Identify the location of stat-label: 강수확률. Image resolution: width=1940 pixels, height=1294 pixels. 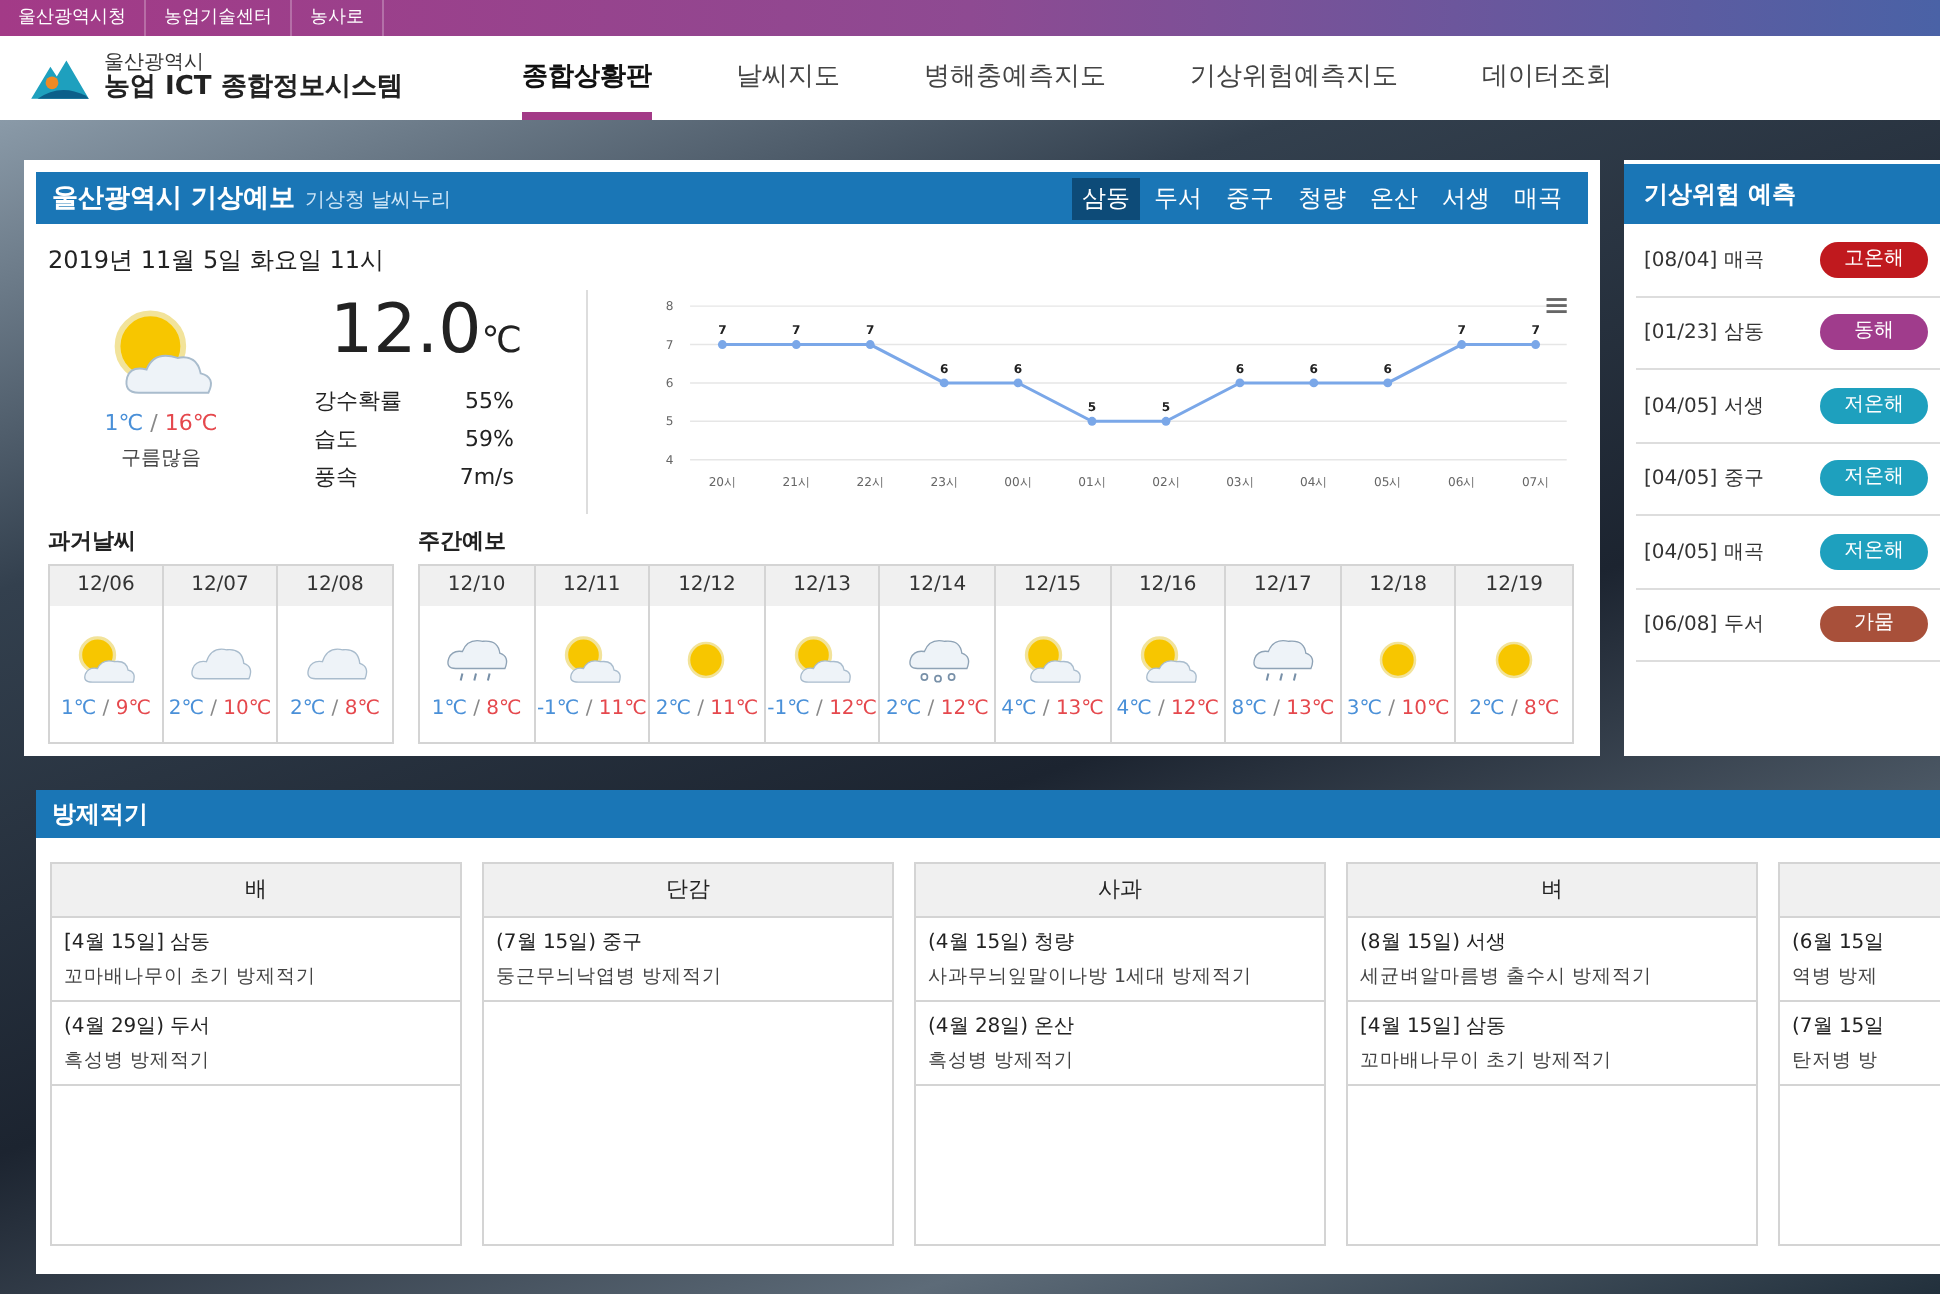
(358, 402).